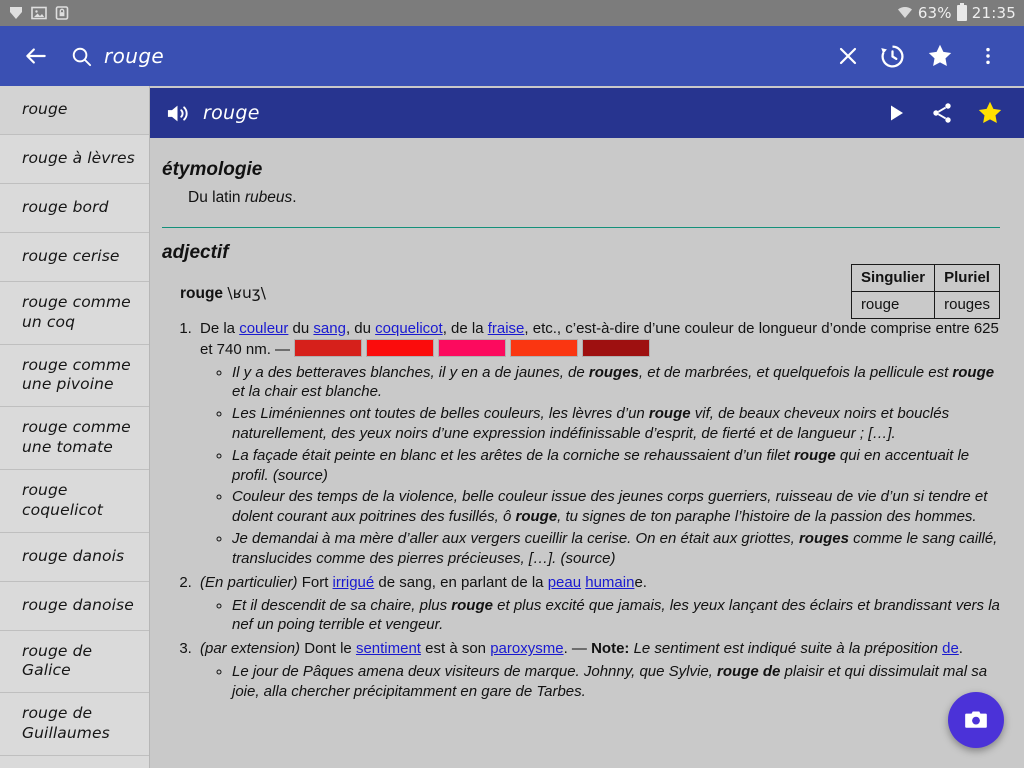 This screenshot has width=1024, height=768. I want to click on speaker-icon, so click(177, 113).